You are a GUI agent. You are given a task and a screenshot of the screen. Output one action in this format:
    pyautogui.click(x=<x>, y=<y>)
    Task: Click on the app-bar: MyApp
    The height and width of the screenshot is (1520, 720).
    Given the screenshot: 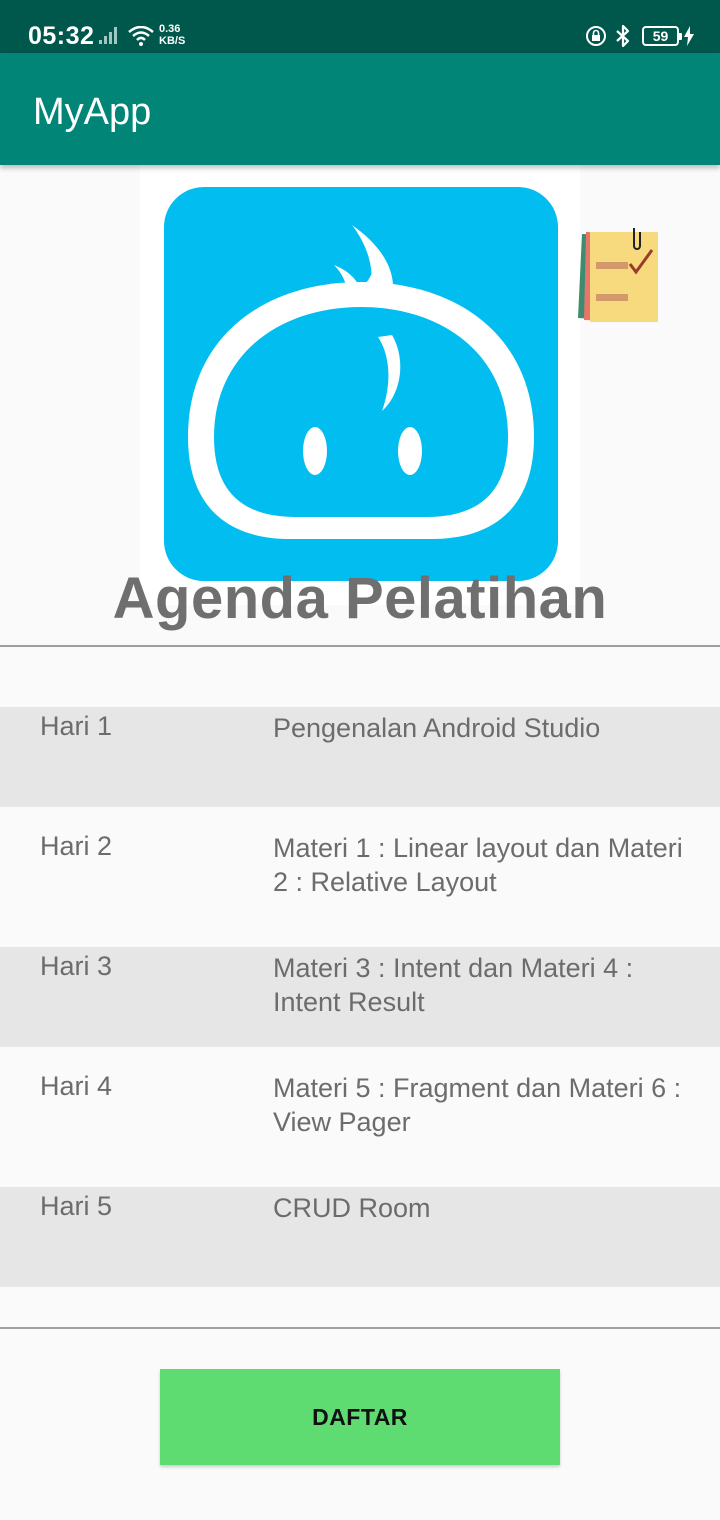 What is the action you would take?
    pyautogui.click(x=360, y=109)
    